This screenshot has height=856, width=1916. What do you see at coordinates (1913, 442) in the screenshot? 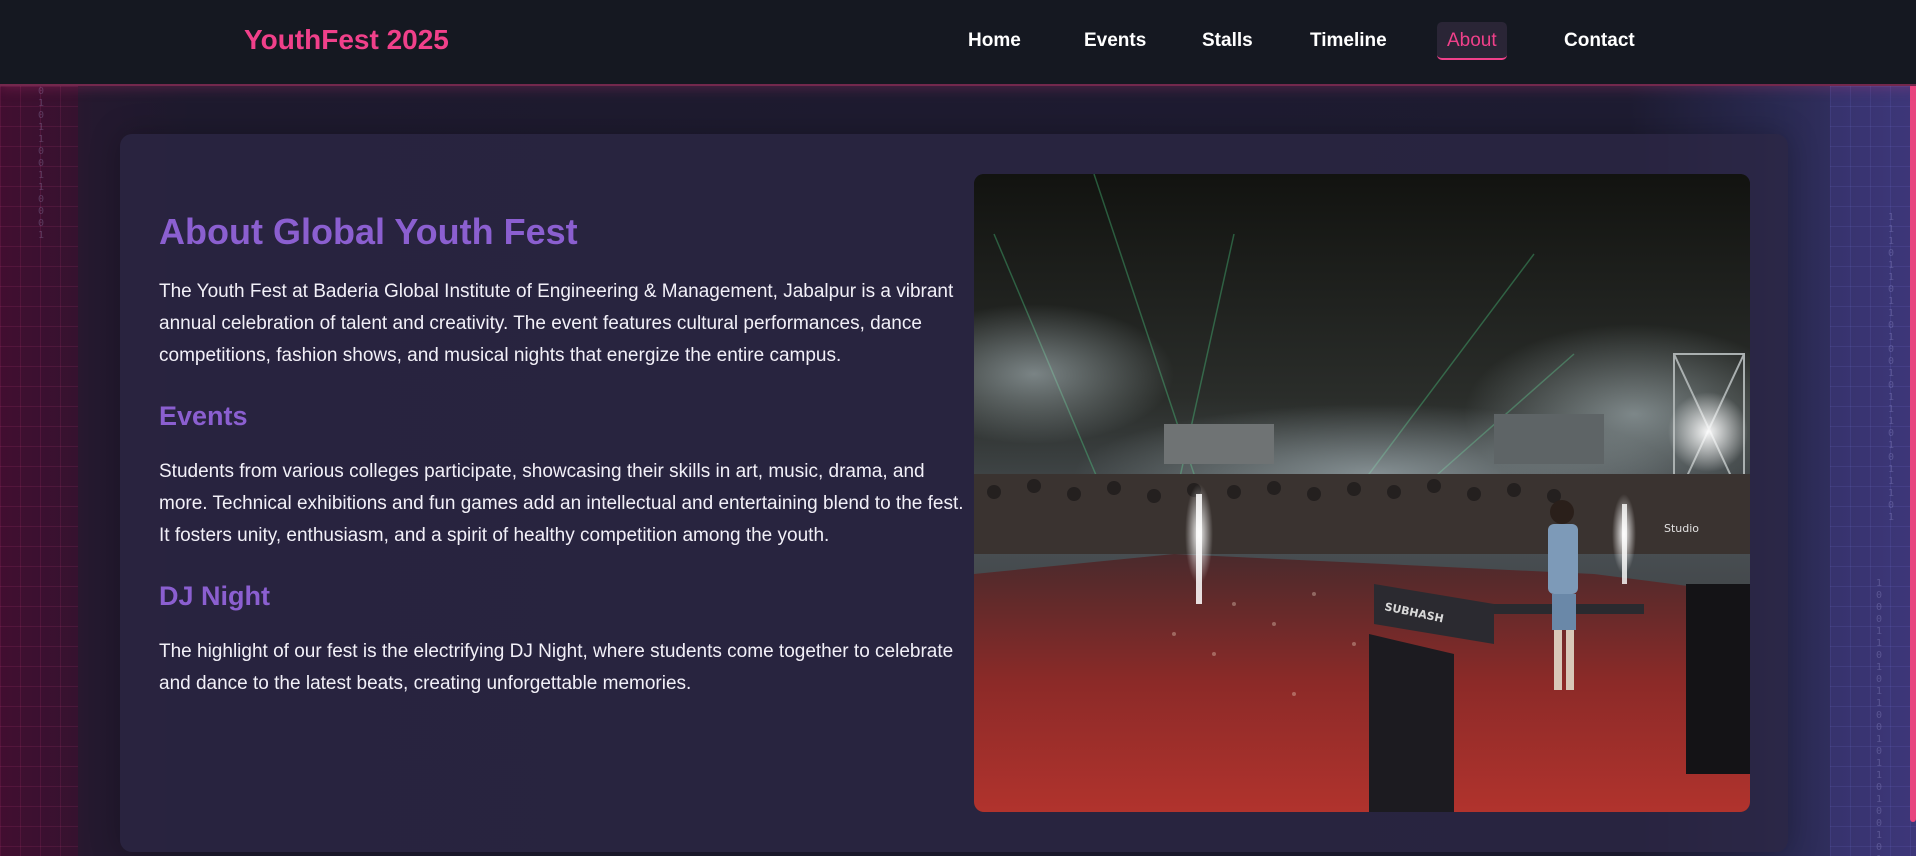
I see `scrollbar-thumb` at bounding box center [1913, 442].